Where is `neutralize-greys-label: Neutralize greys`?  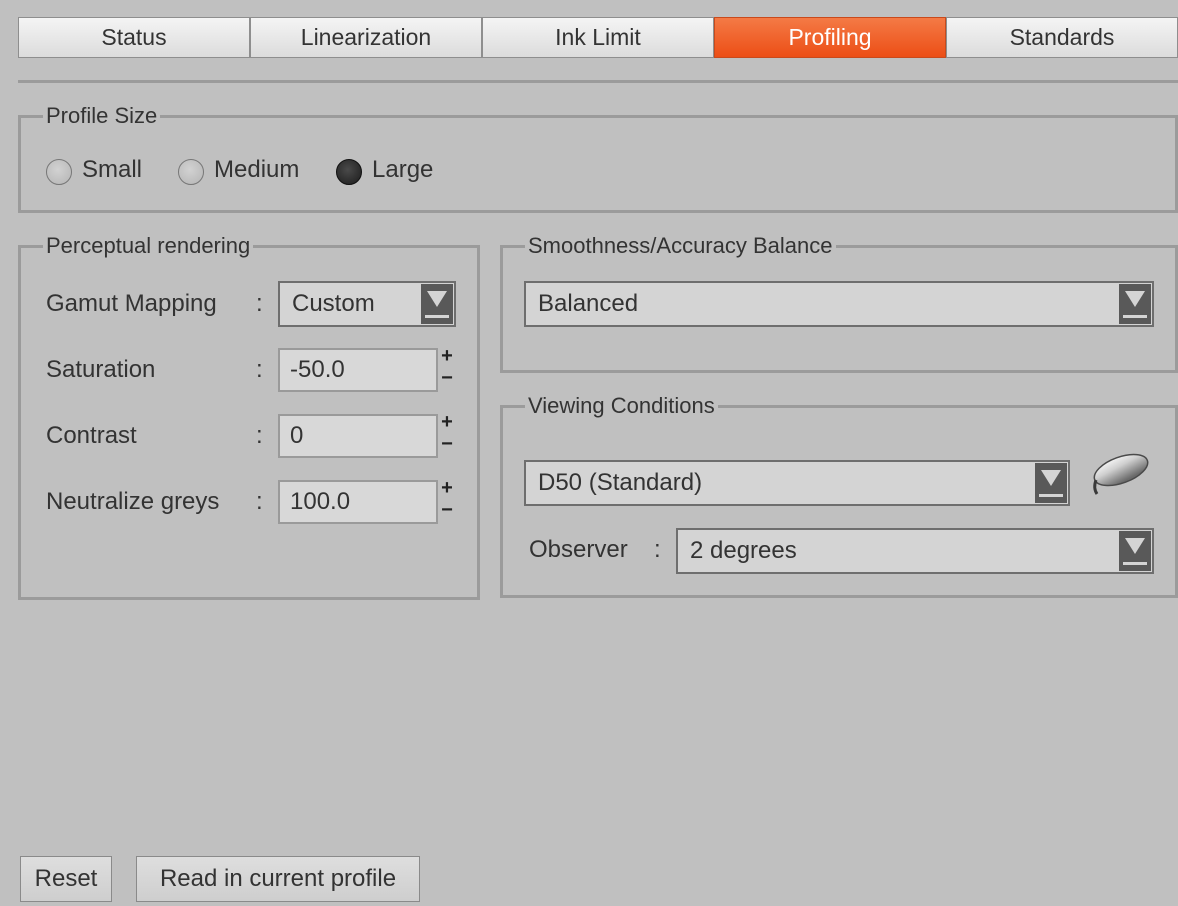
neutralize-greys-label: Neutralize greys is located at coordinates (133, 501).